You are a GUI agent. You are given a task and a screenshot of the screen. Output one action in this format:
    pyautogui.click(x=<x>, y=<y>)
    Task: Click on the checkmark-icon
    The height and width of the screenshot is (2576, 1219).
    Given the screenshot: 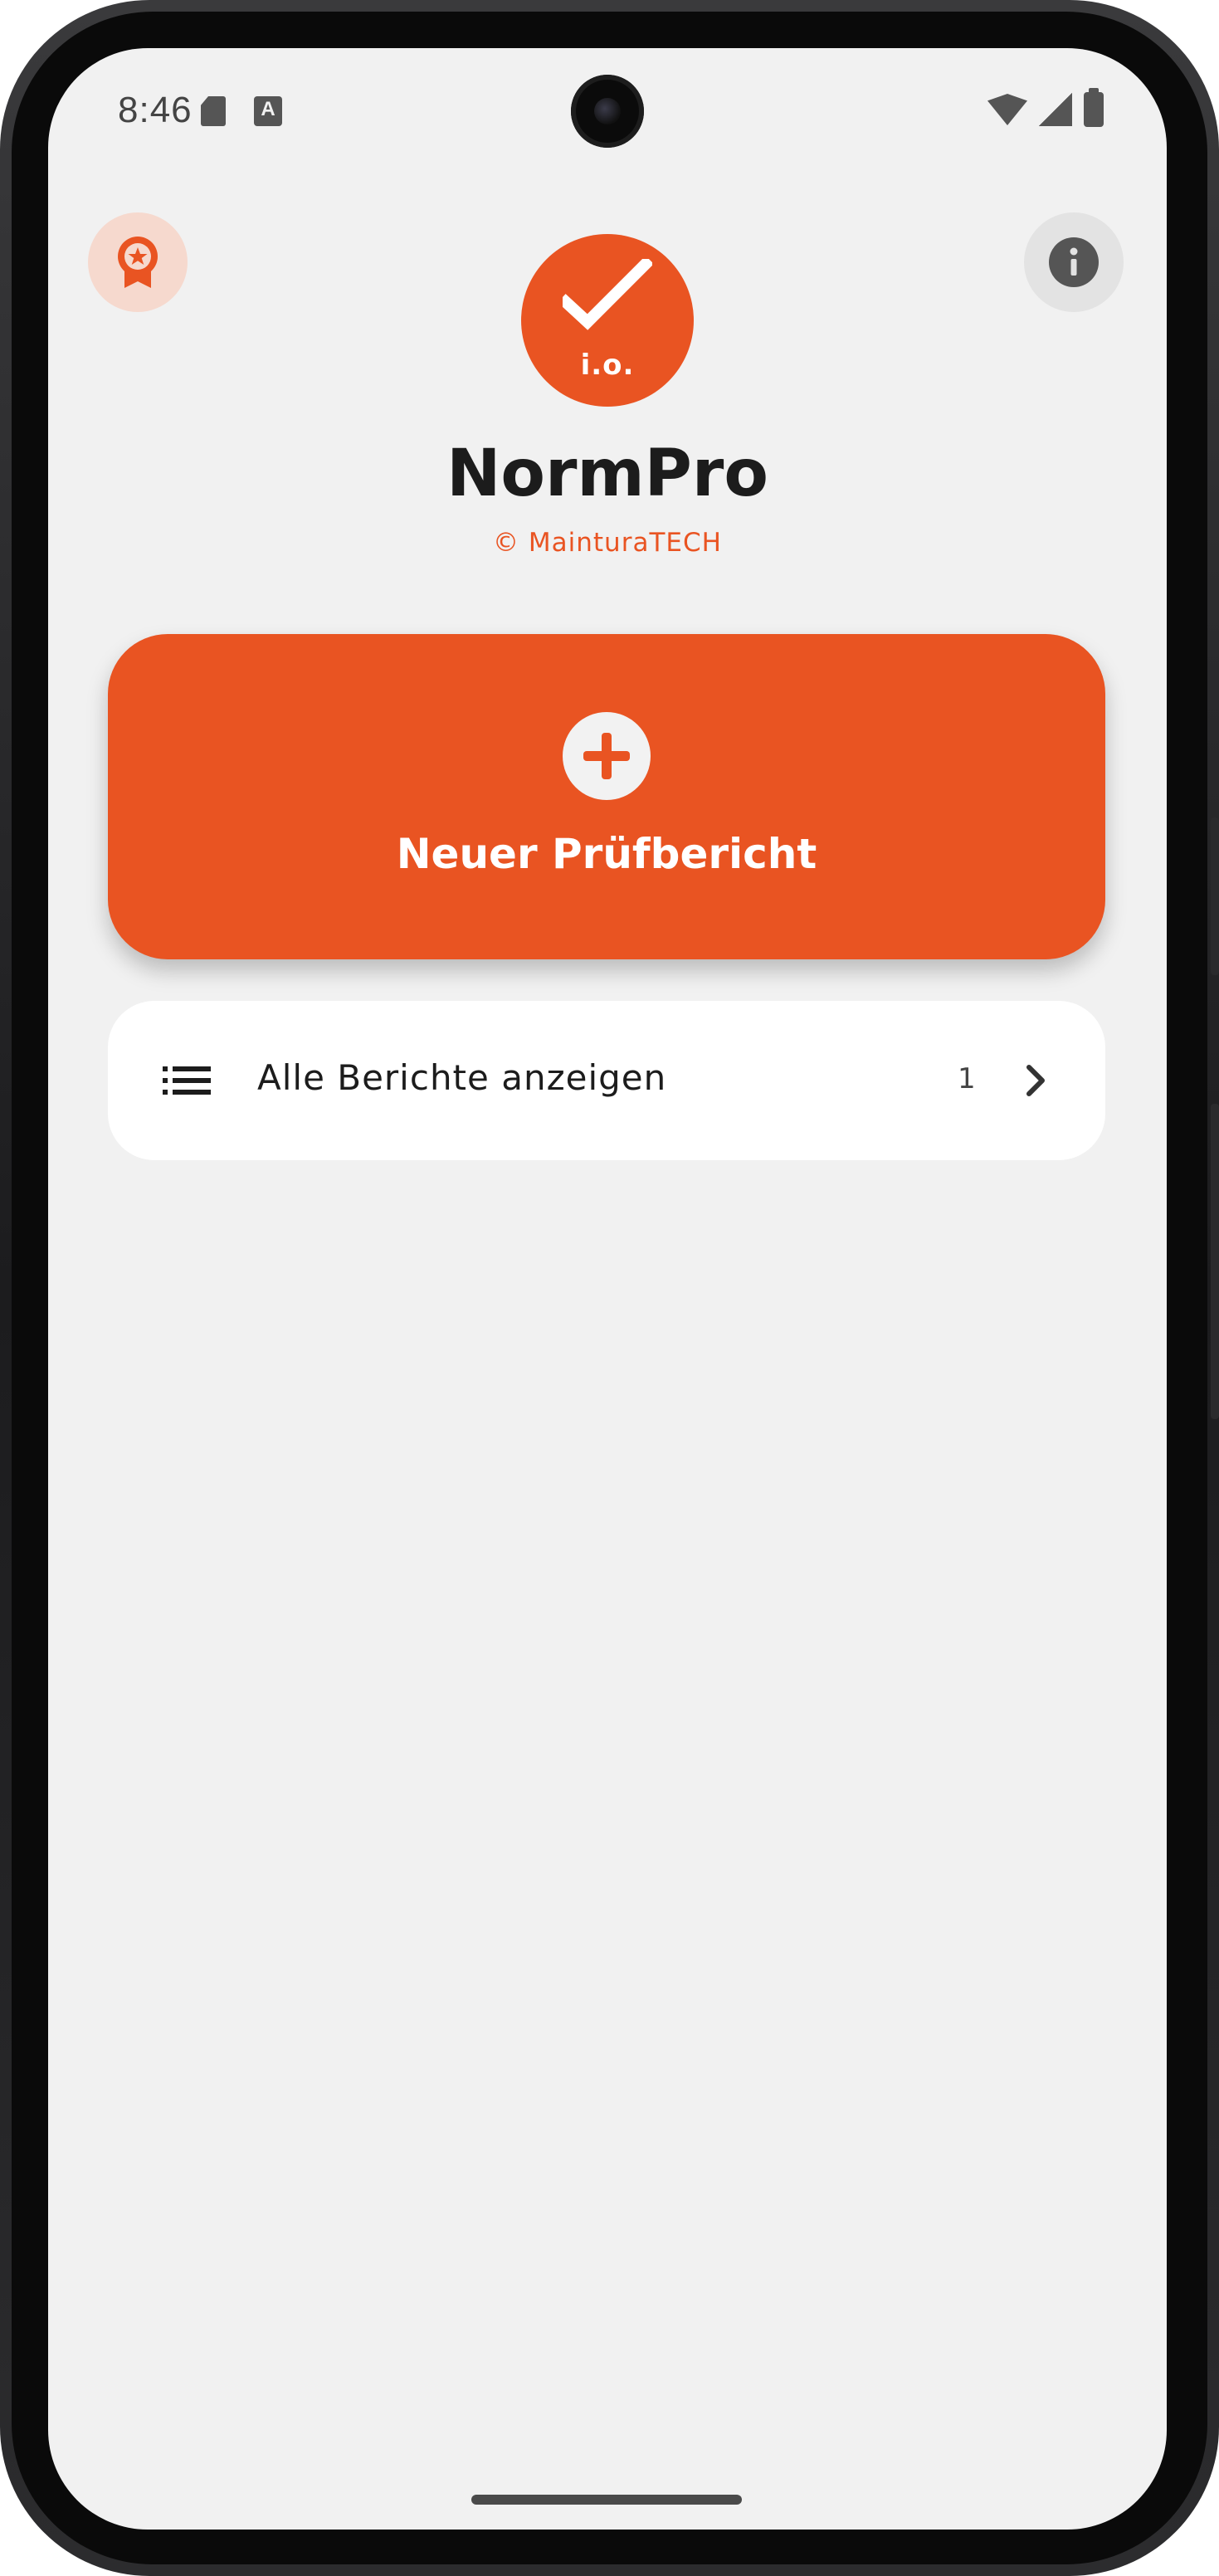 What is the action you would take?
    pyautogui.click(x=608, y=294)
    